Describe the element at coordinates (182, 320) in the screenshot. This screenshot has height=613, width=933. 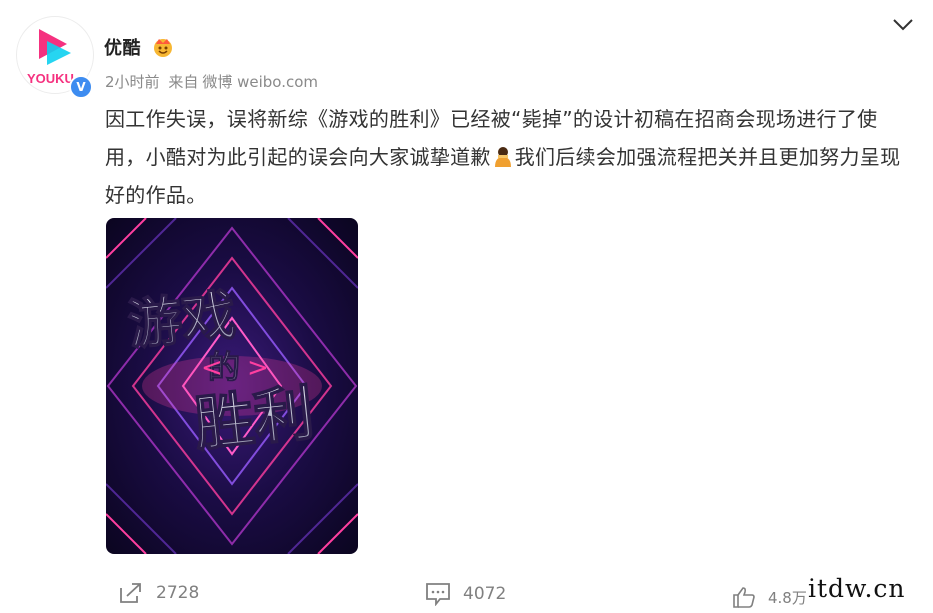
I see `poster-title-line1: 游戏` at that location.